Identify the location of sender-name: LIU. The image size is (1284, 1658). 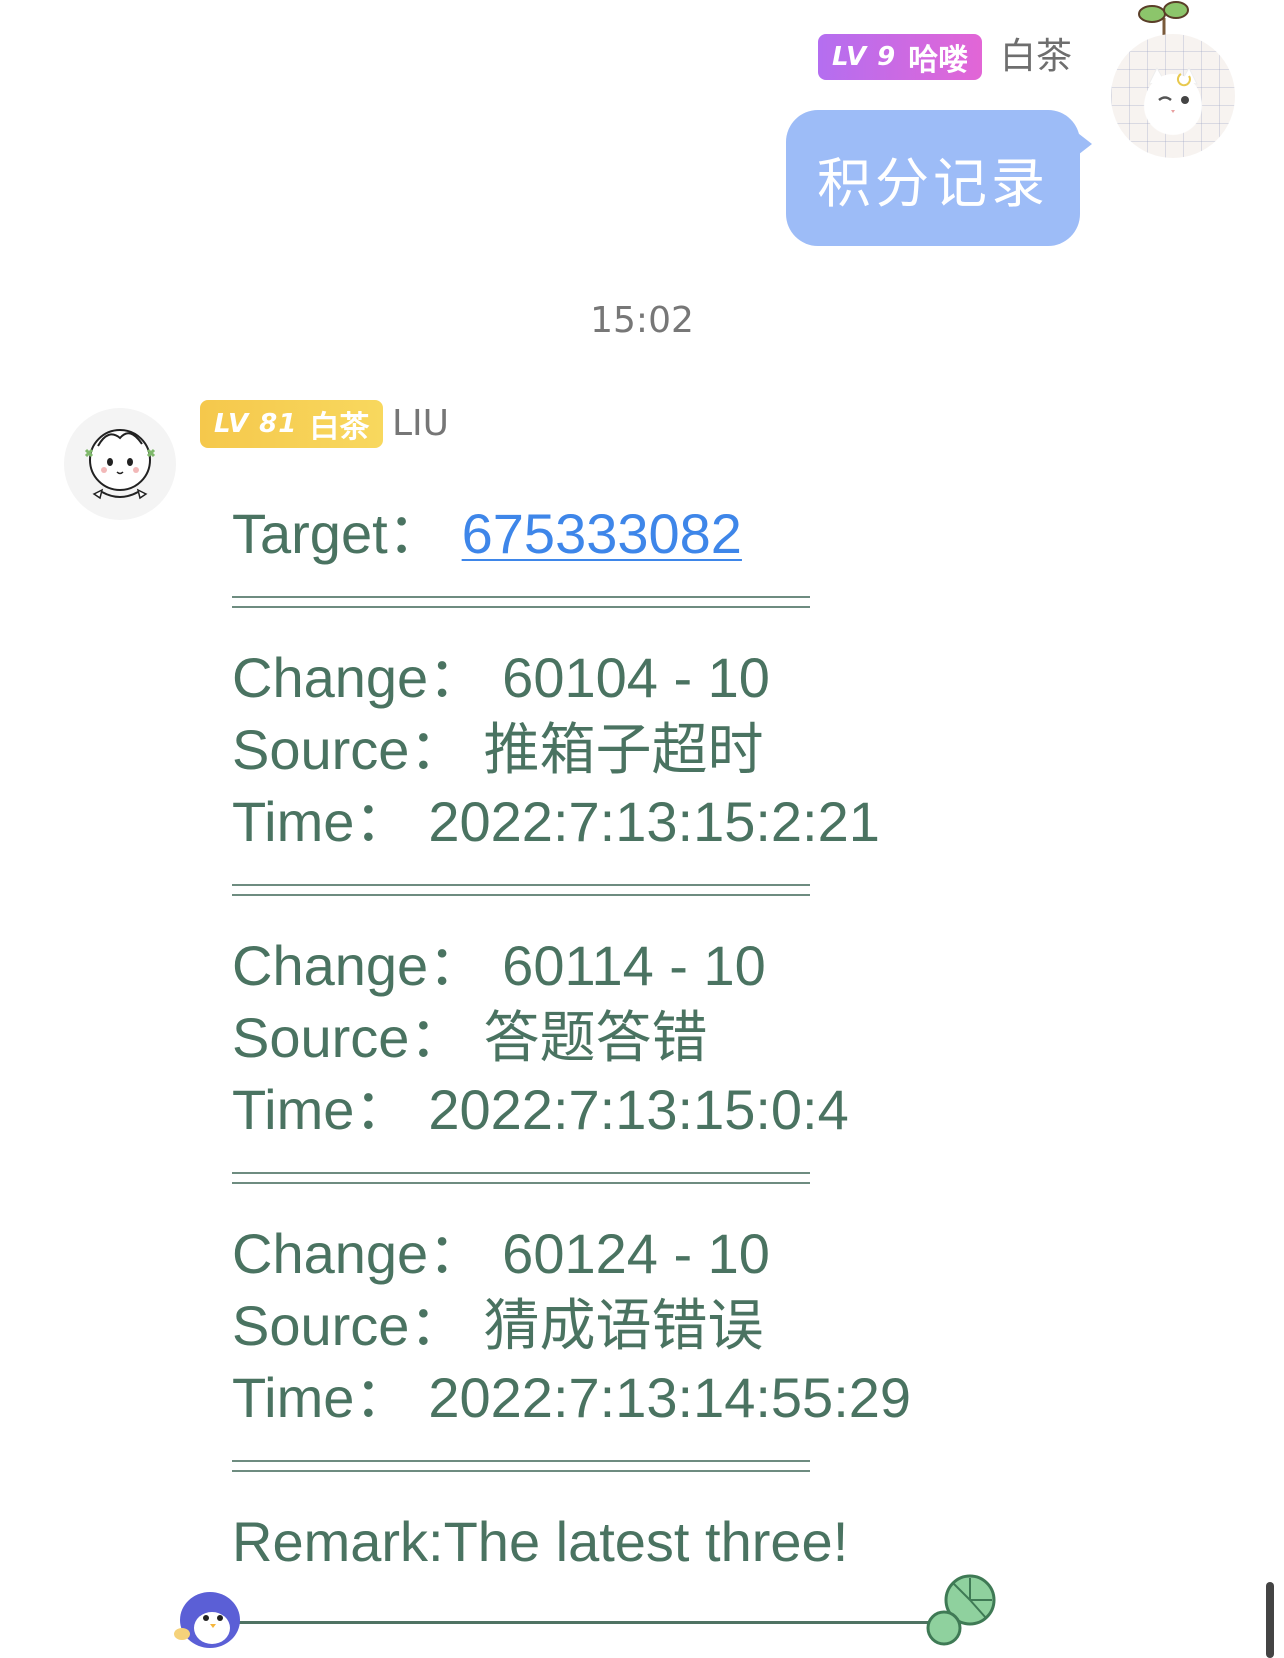
(420, 424).